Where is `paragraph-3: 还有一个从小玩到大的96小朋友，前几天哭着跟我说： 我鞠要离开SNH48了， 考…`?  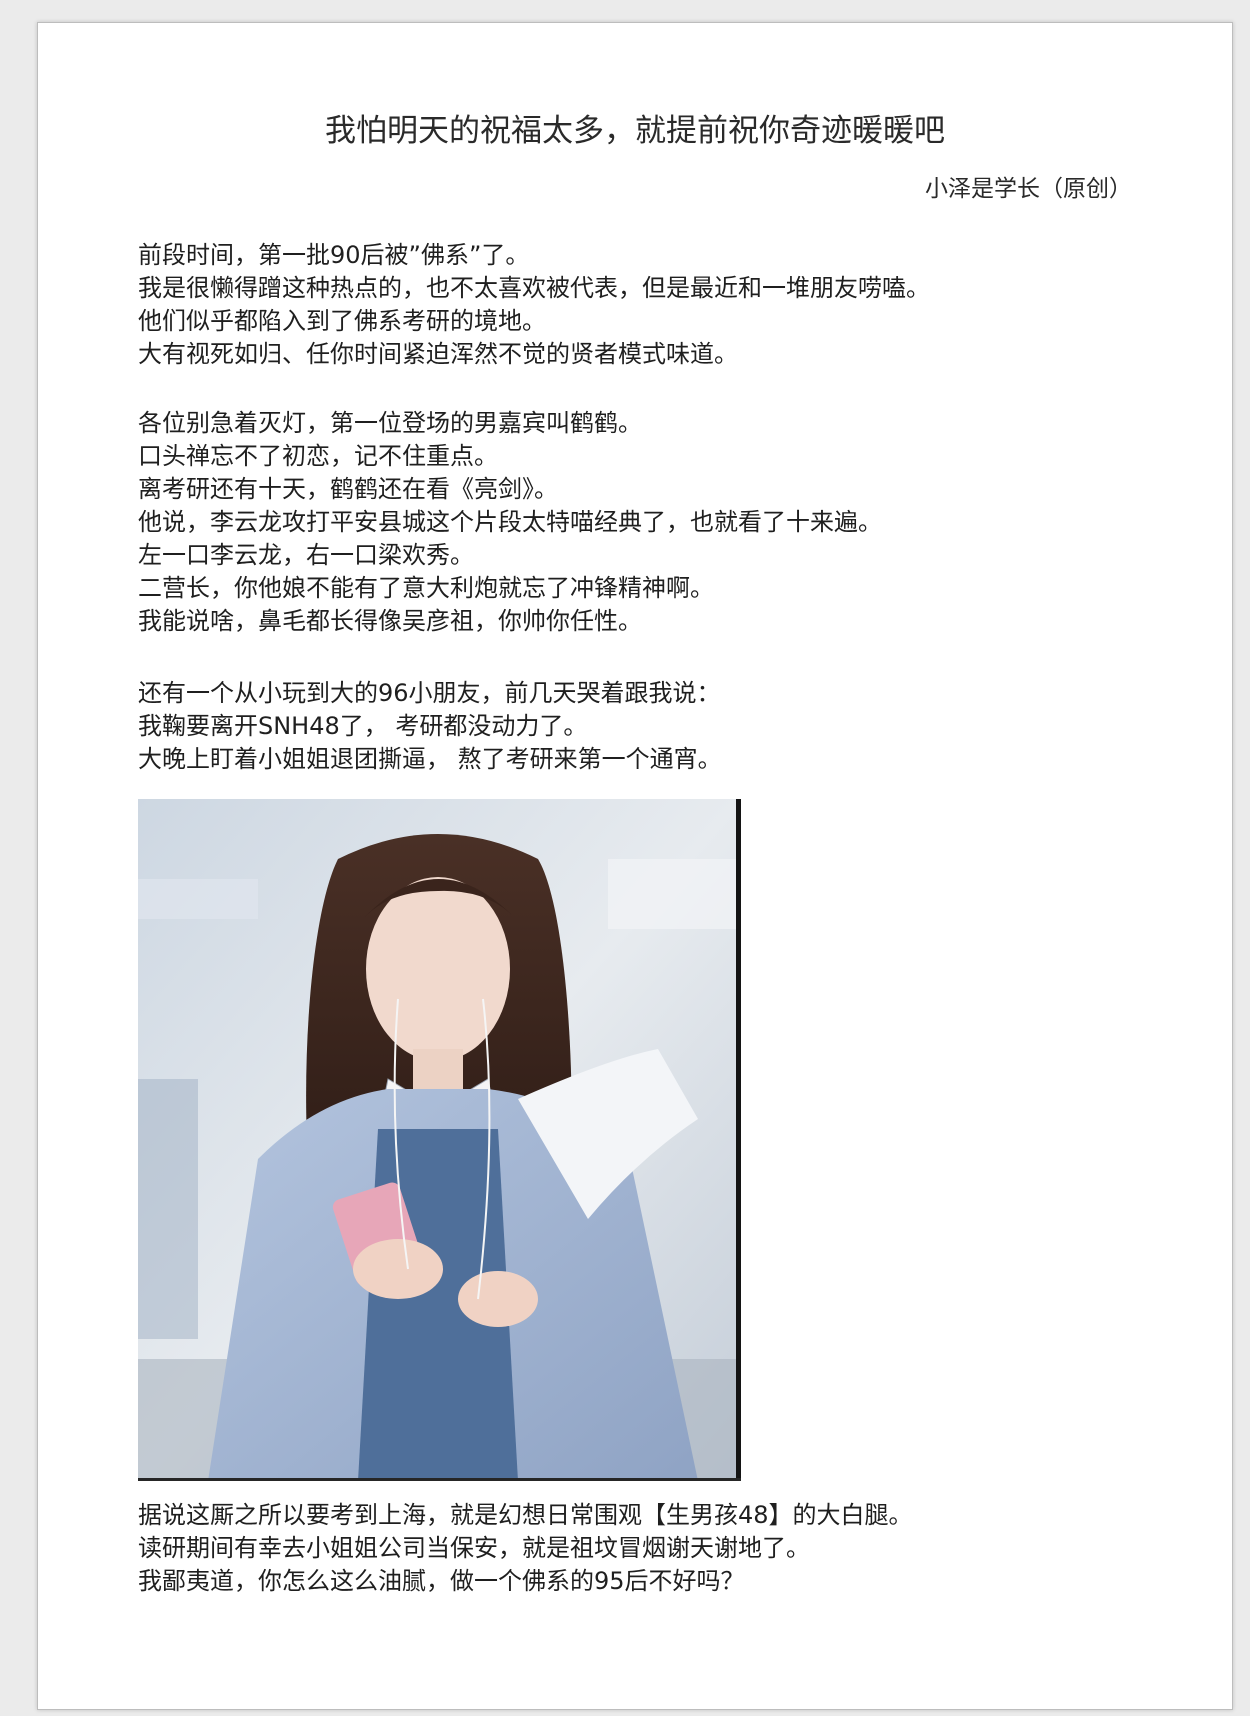
paragraph-3: 还有一个从小玩到大的96小朋友，前几天哭着跟我说： 我鞠要离开SNH48了， 考… is located at coordinates (430, 726).